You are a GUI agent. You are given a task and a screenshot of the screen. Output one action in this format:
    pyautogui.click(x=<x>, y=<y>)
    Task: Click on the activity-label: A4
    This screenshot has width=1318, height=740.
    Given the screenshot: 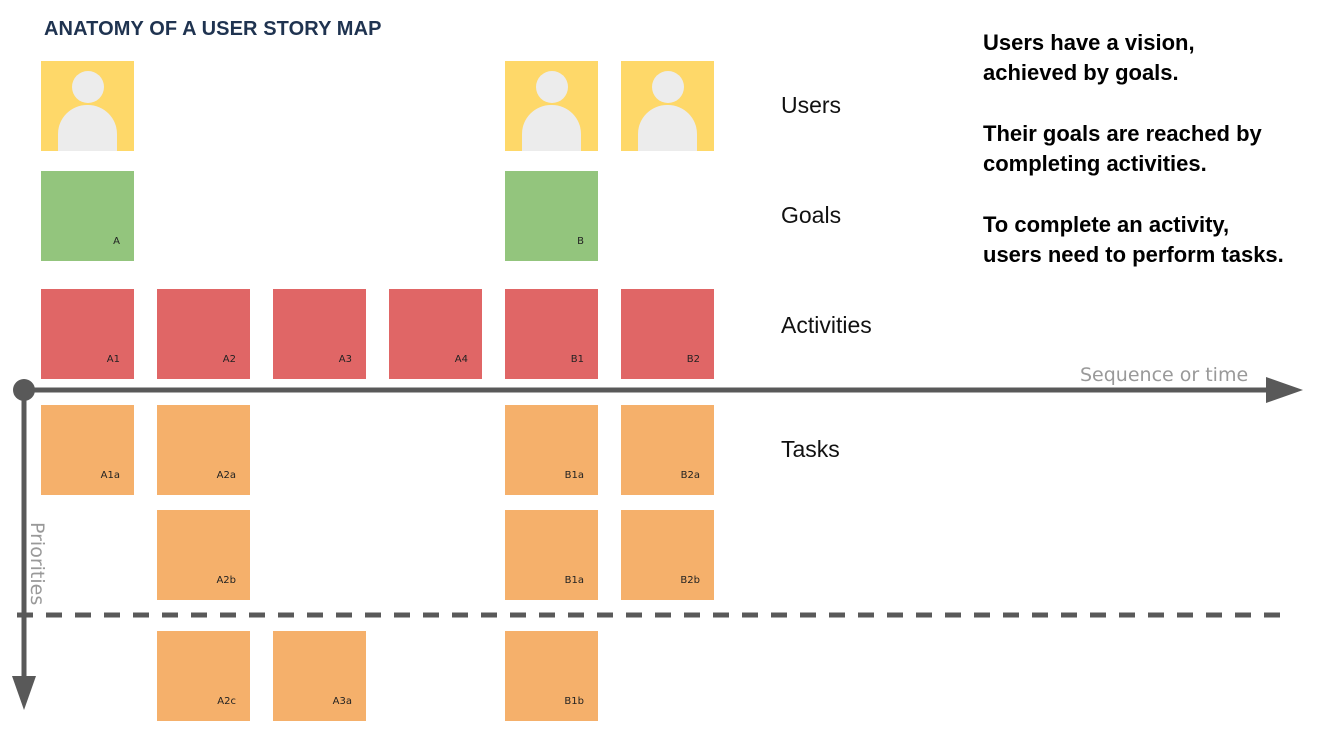 What is the action you would take?
    pyautogui.click(x=461, y=359)
    